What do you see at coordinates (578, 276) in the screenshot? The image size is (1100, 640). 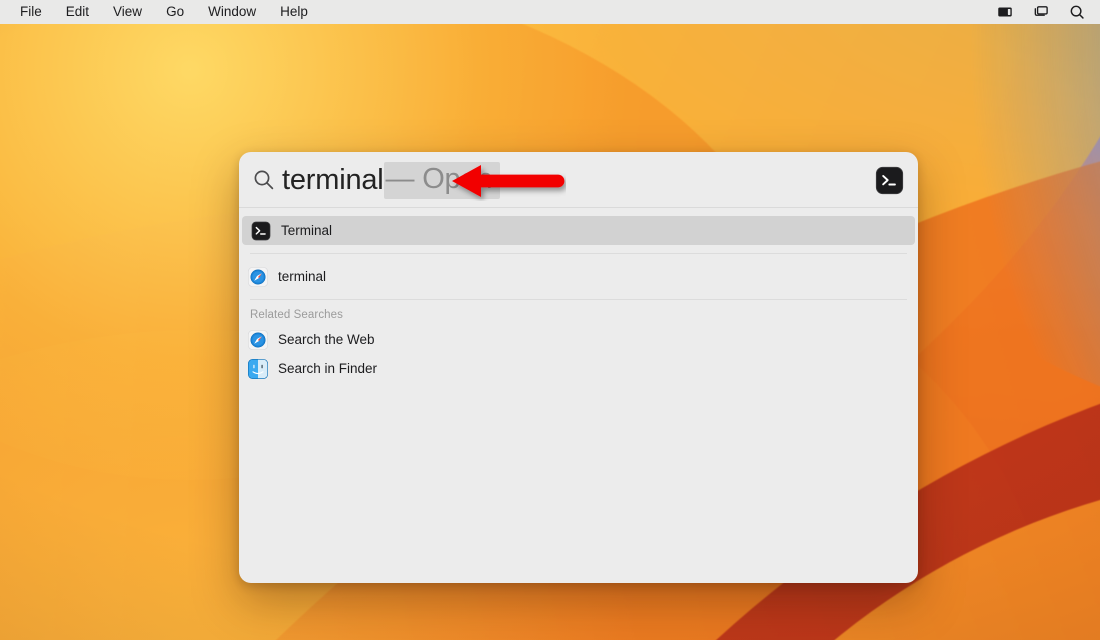 I see `result-row-terminal-web: terminal` at bounding box center [578, 276].